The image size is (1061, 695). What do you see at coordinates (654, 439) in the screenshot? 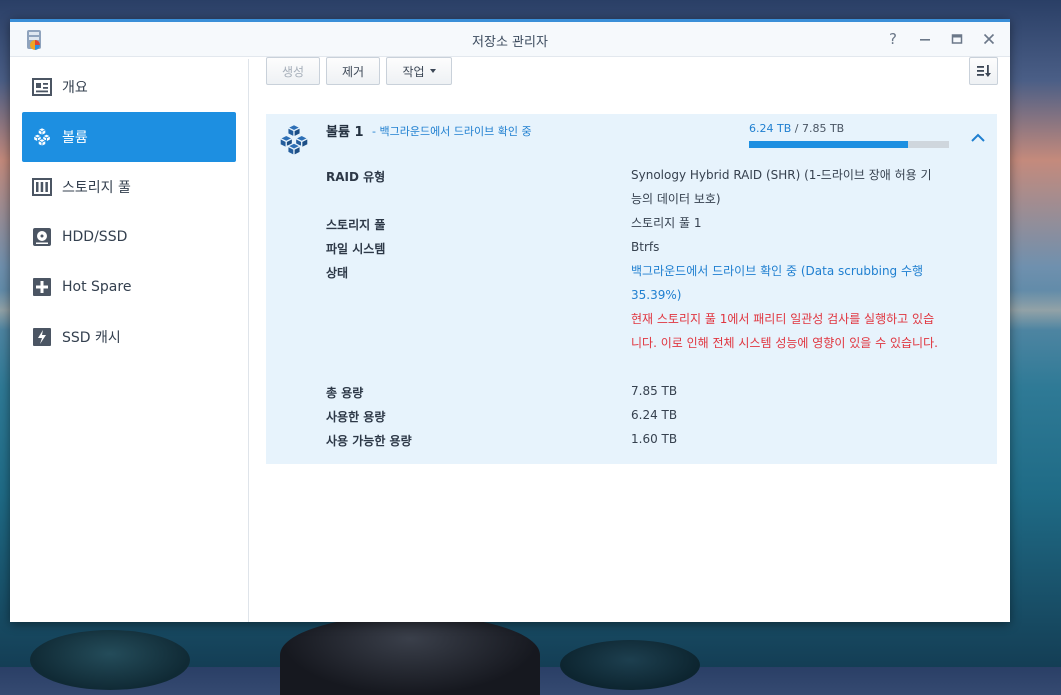
I see `available-capacity-value: 1.60 TB` at bounding box center [654, 439].